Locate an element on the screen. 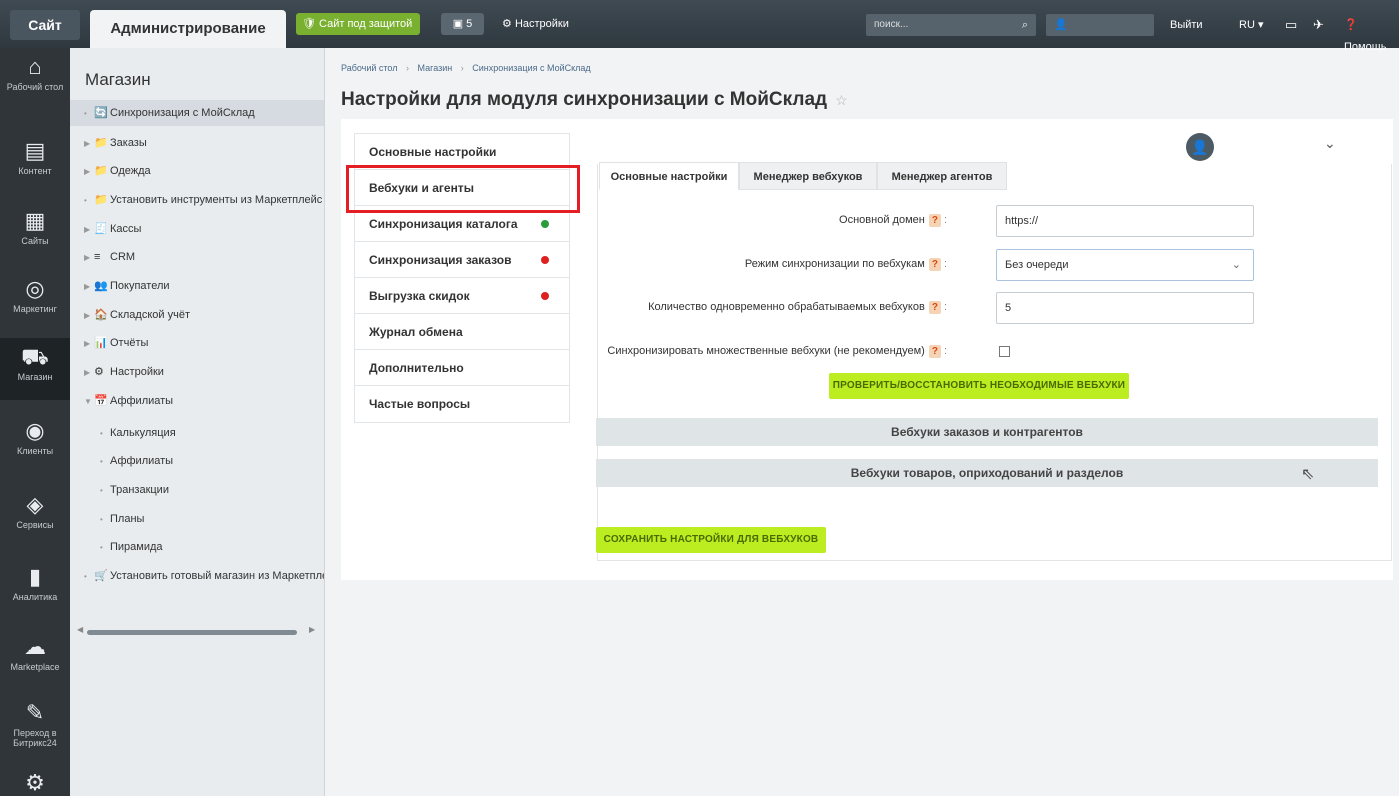  nav-label: Магазин is located at coordinates (35, 377).